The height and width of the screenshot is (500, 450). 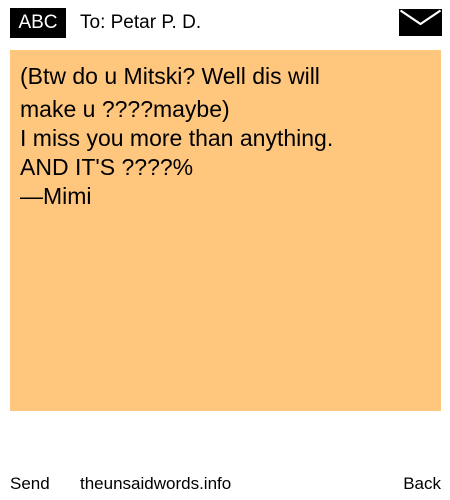 I want to click on softkey-bar: Send theunsaidwords.info Back, so click(x=225, y=484).